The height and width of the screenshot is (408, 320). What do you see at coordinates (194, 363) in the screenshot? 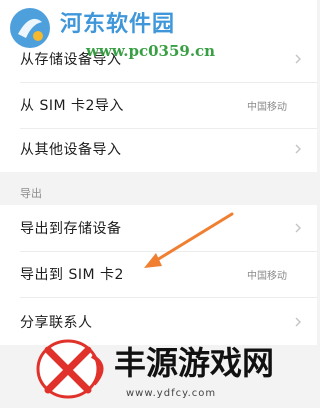
I see `watermark-title: 丰源游戏网` at bounding box center [194, 363].